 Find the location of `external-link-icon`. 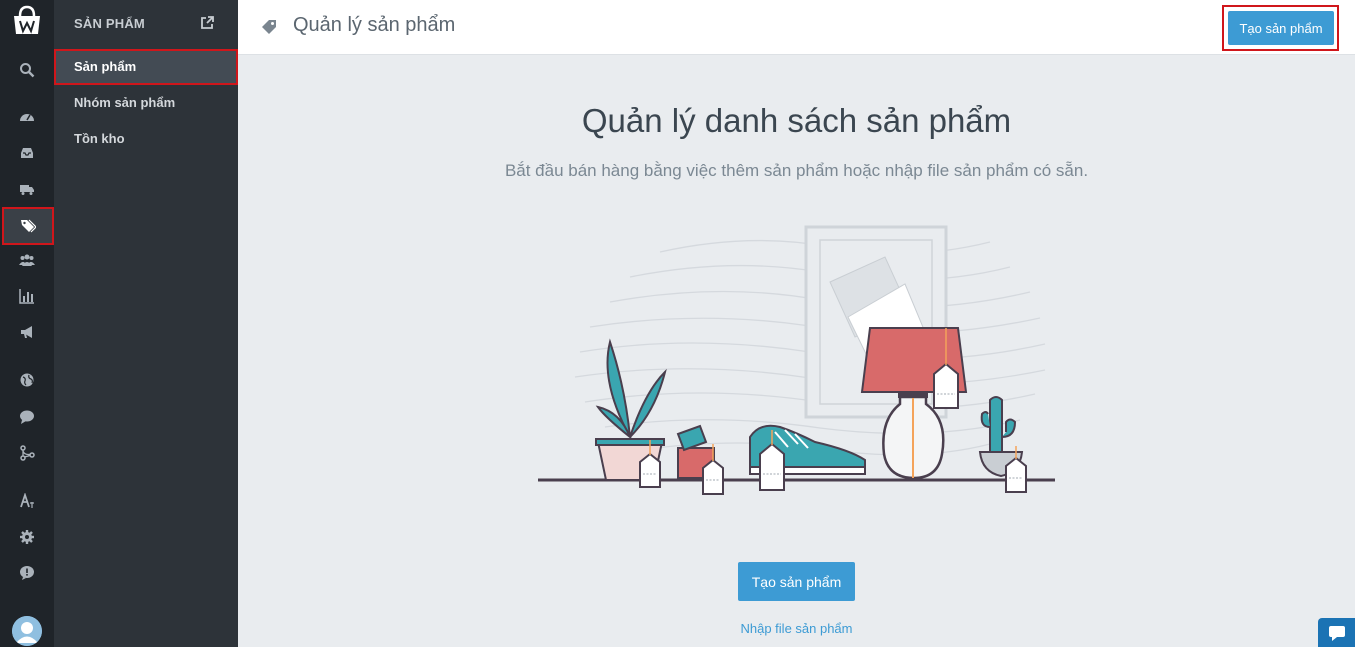

external-link-icon is located at coordinates (207, 23).